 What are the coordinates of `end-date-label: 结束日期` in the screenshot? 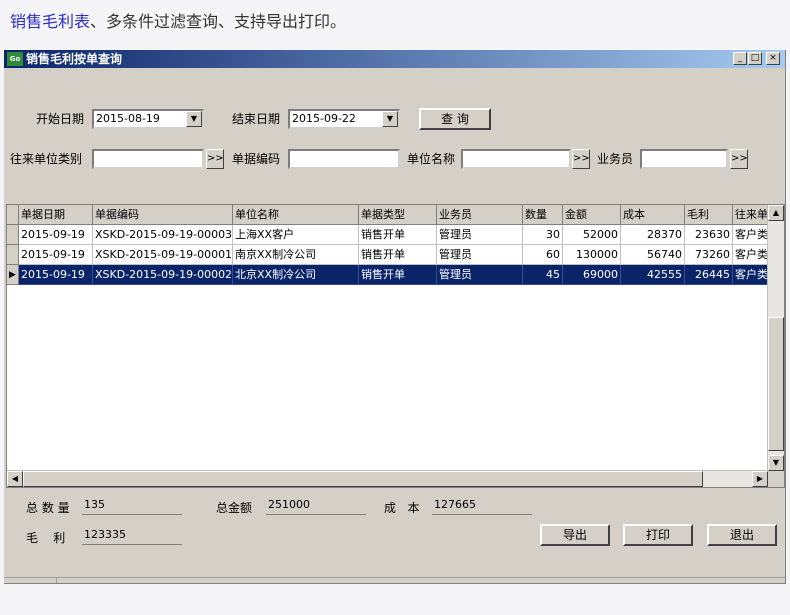 It's located at (256, 119).